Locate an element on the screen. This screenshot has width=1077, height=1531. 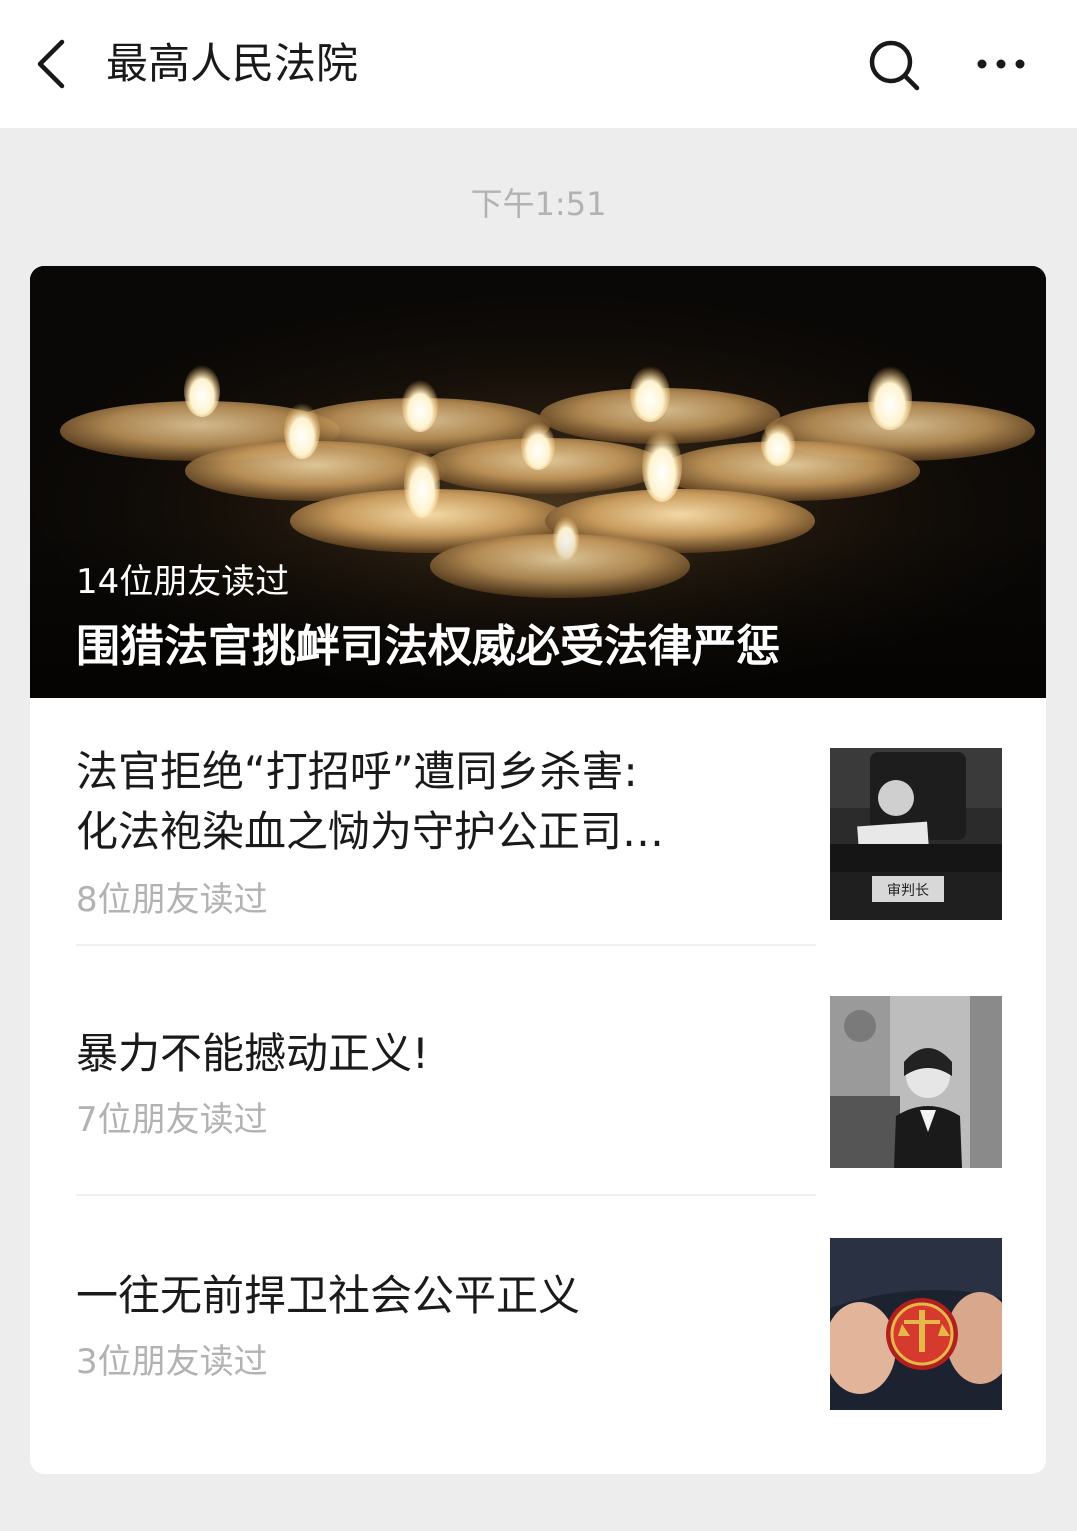
divider is located at coordinates (446, 945).